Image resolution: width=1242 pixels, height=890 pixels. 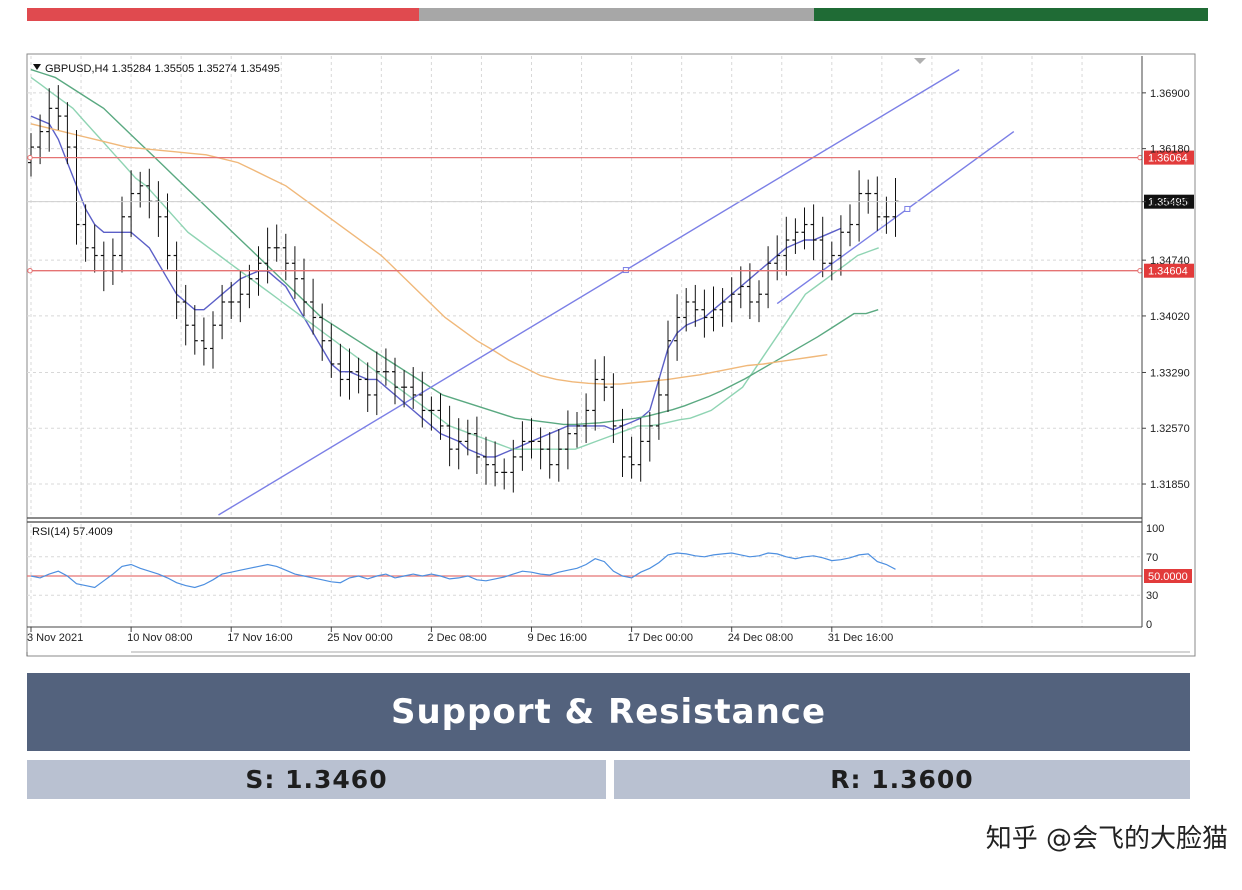 What do you see at coordinates (1168, 577) in the screenshot?
I see `rsi-level-tag-label: 50.0000` at bounding box center [1168, 577].